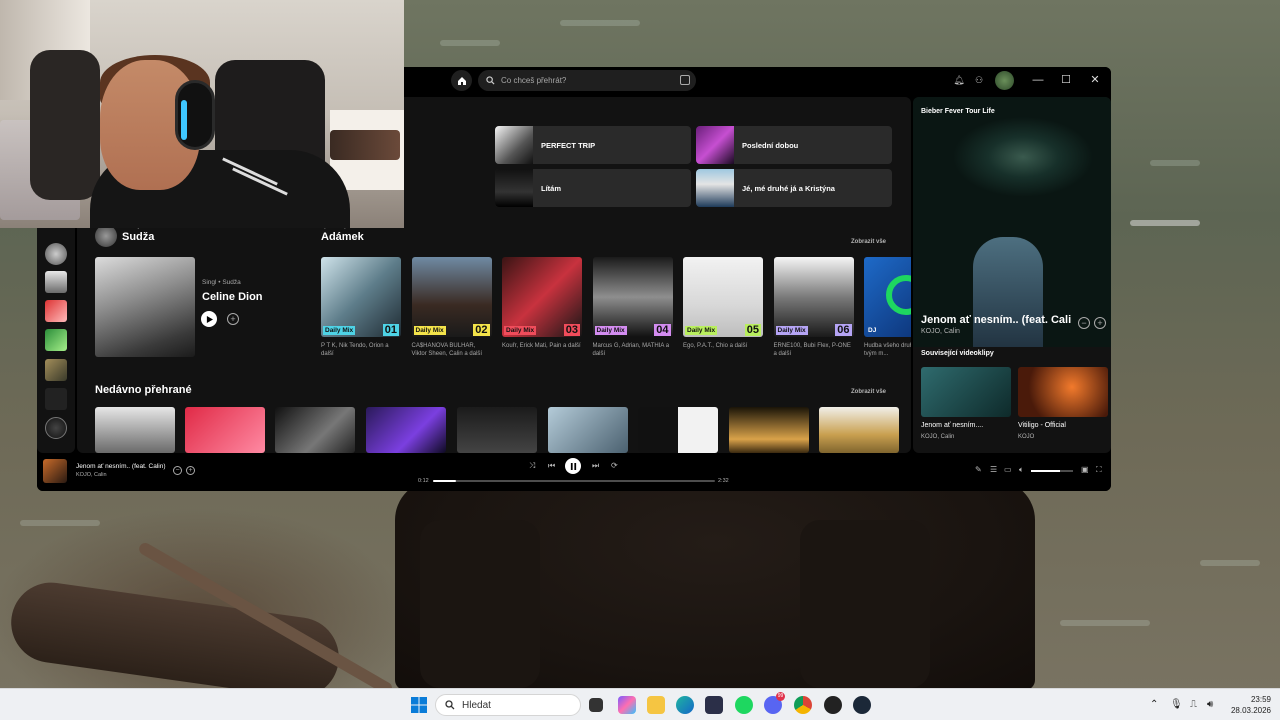 The width and height of the screenshot is (1280, 720). I want to click on network-icon: ⎍, so click(1193, 704).